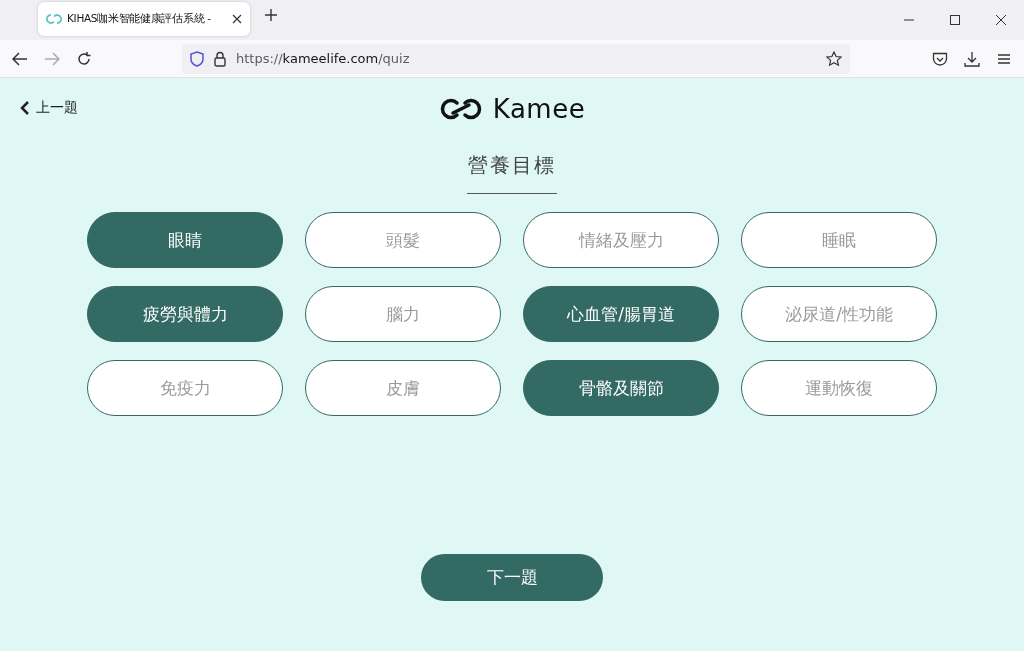  What do you see at coordinates (512, 577) in the screenshot?
I see `next-button: 下一題` at bounding box center [512, 577].